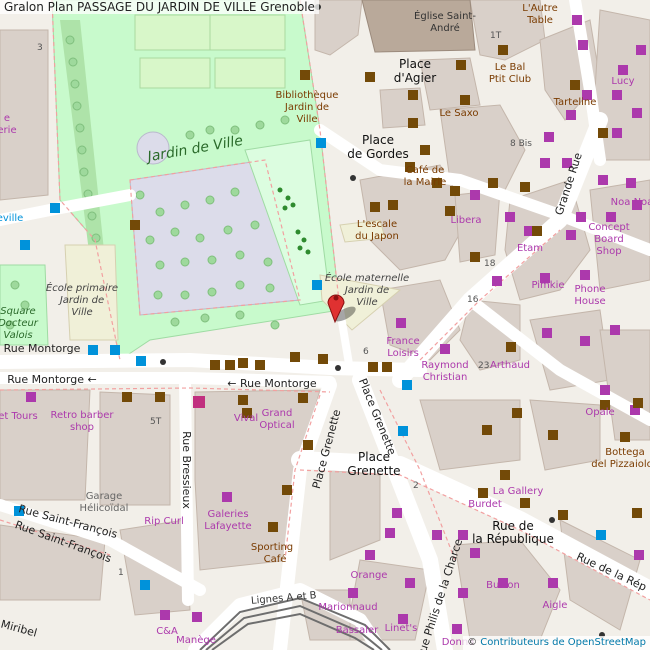  What do you see at coordinates (444, 365) in the screenshot?
I see `label-raymond-1: Raymond` at bounding box center [444, 365].